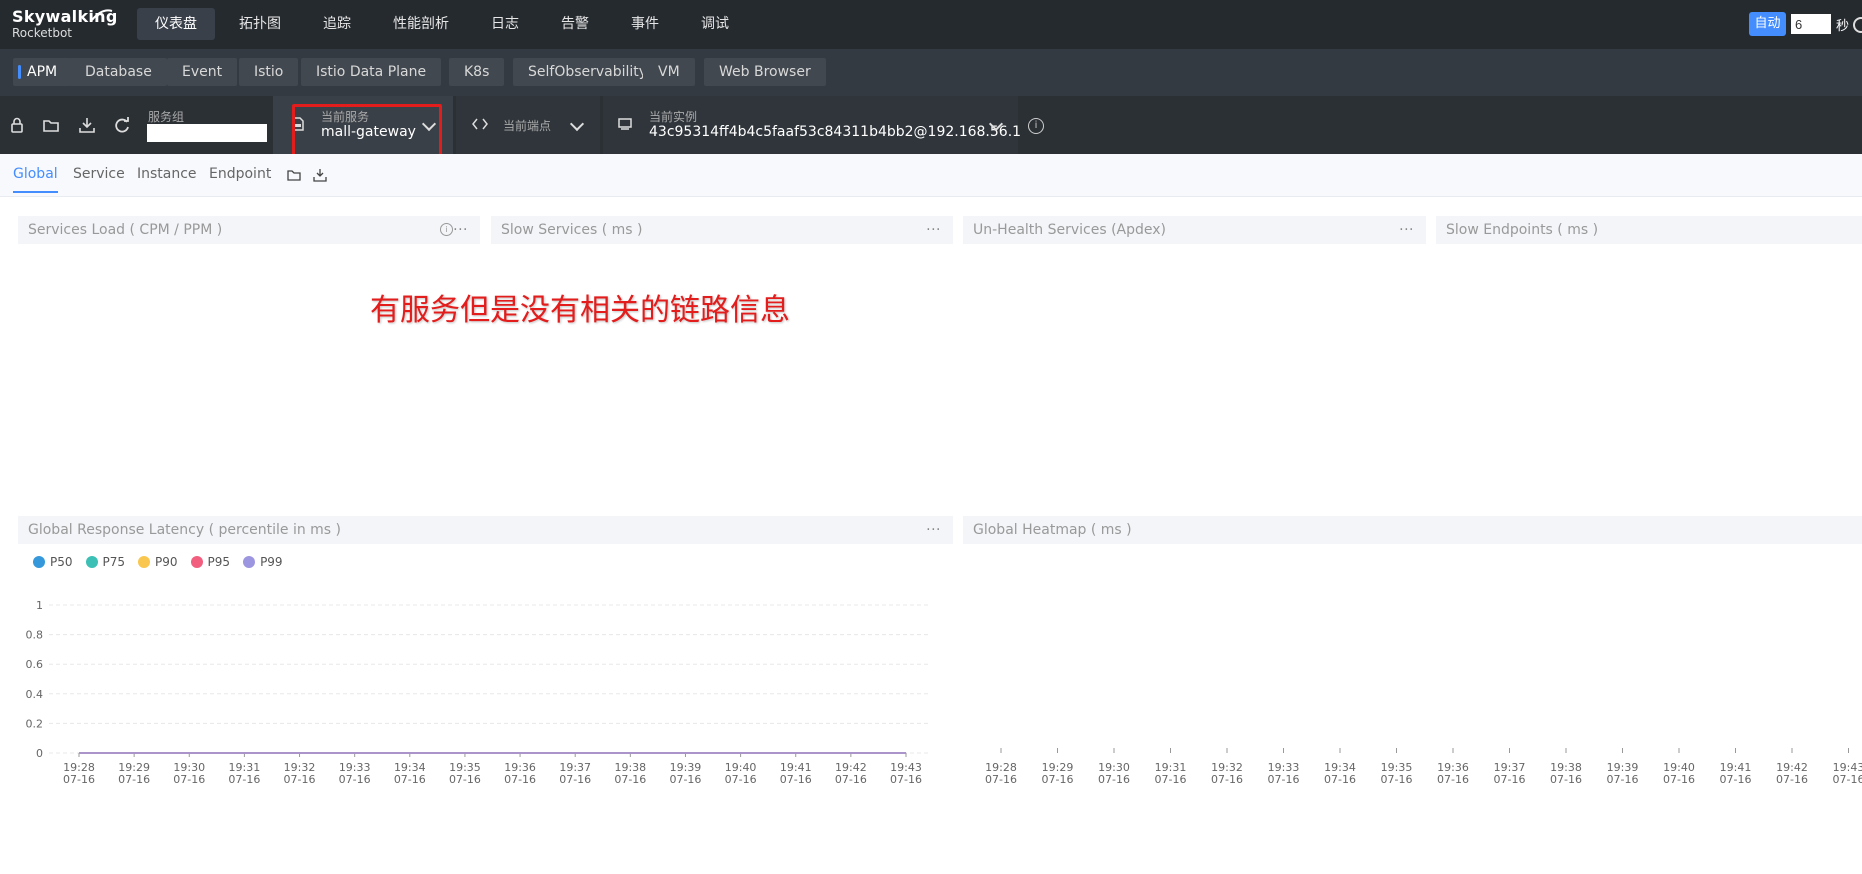  Describe the element at coordinates (263, 562) in the screenshot. I see `legend-item-p99: P99` at that location.